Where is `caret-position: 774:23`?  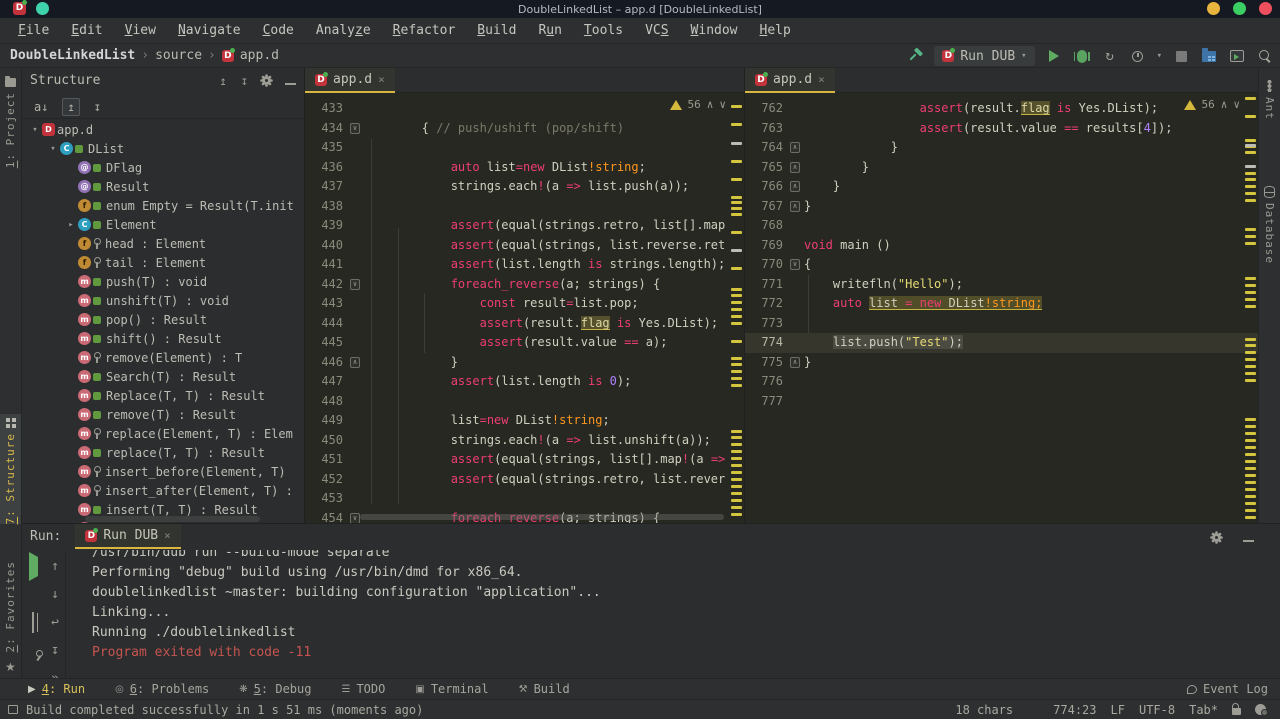 caret-position: 774:23 is located at coordinates (1074, 710).